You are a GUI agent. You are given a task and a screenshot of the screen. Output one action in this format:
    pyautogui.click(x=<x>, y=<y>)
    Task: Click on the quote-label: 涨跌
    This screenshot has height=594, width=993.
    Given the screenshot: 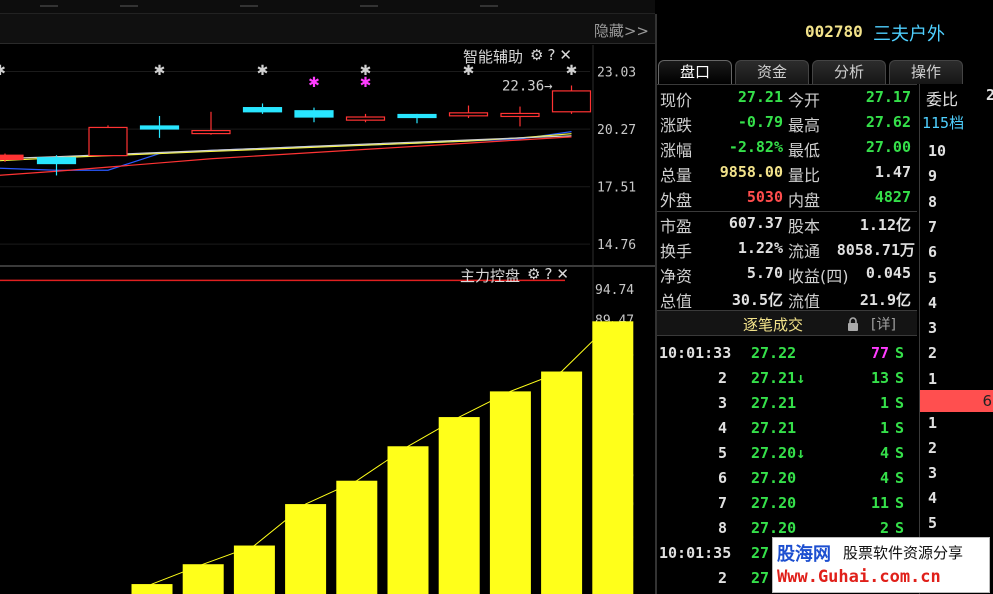 What is the action you would take?
    pyautogui.click(x=676, y=125)
    